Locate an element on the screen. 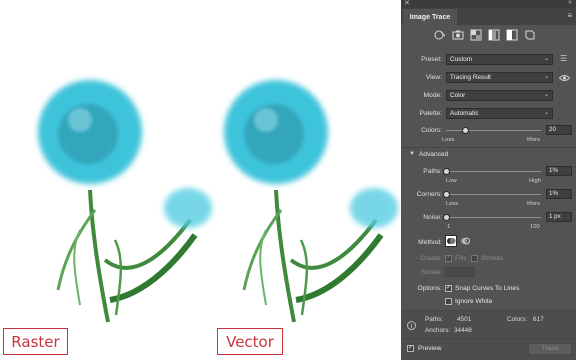 The image size is (576, 360). paths-value-input: 1% is located at coordinates (559, 171).